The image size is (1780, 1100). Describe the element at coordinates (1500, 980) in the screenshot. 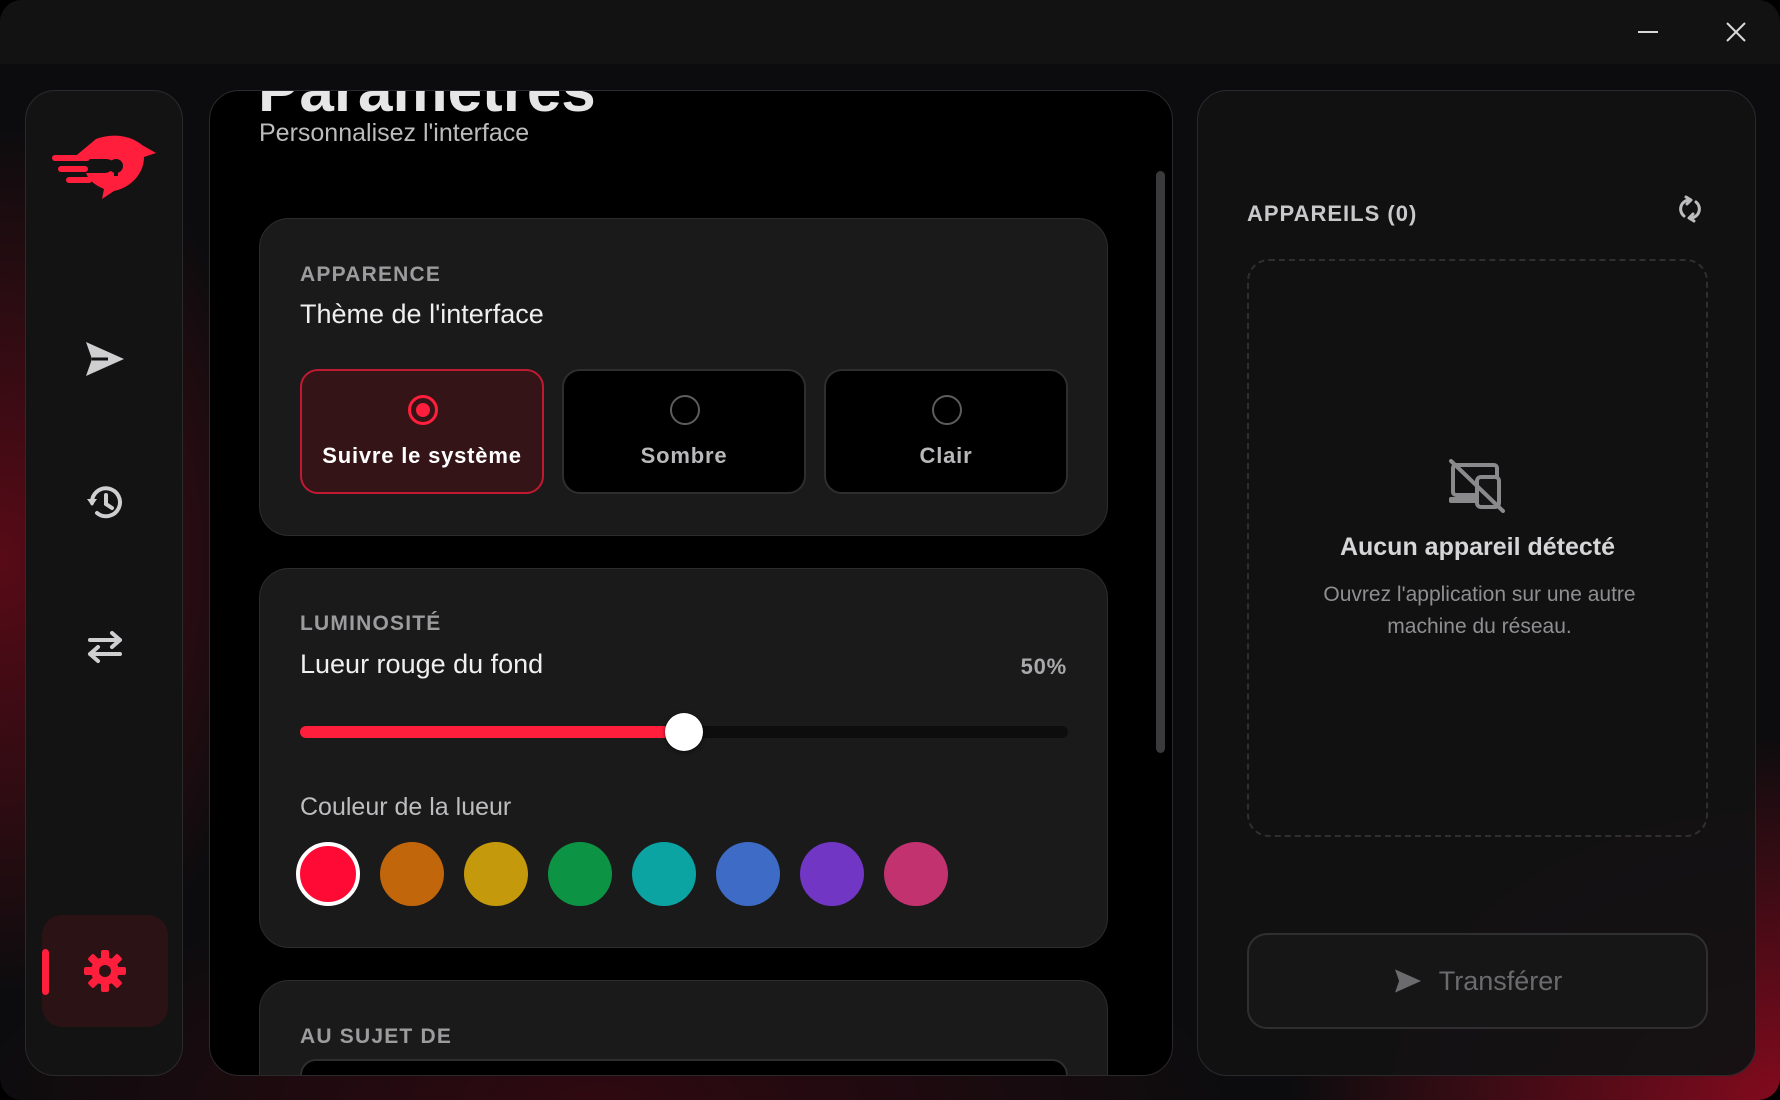

I see `transfer-button-label: Transférer` at that location.